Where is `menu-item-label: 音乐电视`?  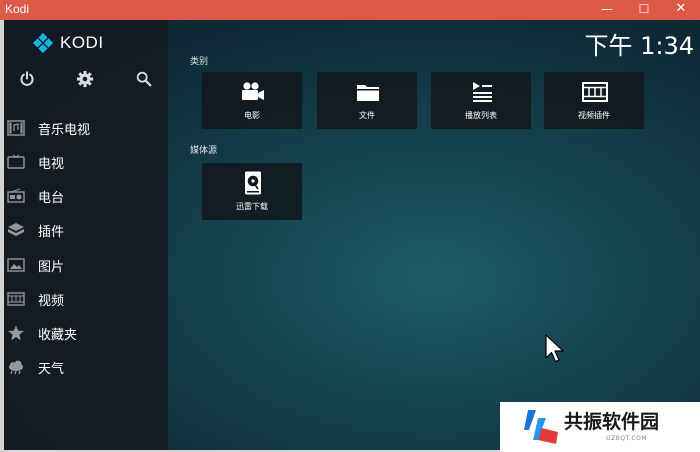 menu-item-label: 音乐电视 is located at coordinates (64, 130).